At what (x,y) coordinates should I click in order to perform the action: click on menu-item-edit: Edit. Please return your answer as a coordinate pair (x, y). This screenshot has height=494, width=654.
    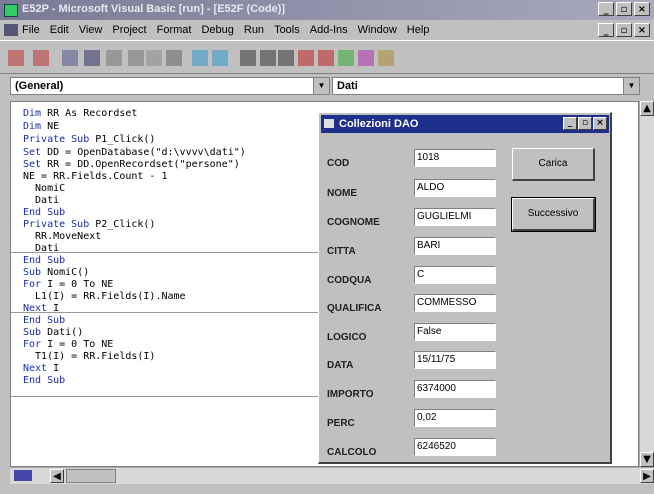
    Looking at the image, I should click on (59, 30).